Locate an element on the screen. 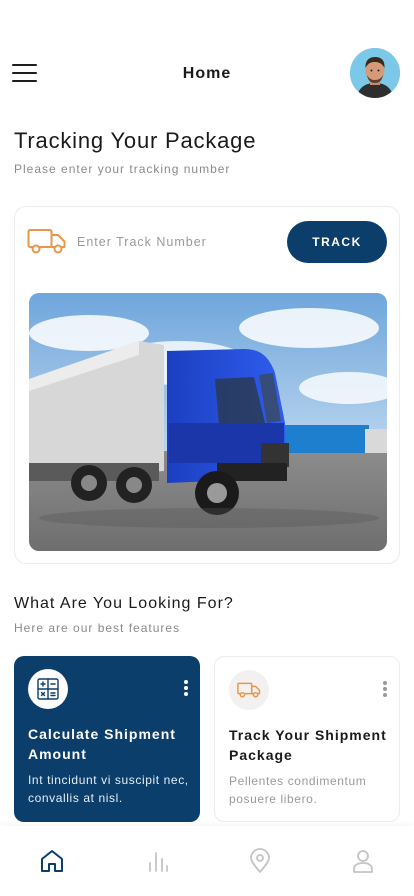 The image size is (414, 896). track-button: TRACK is located at coordinates (337, 242).